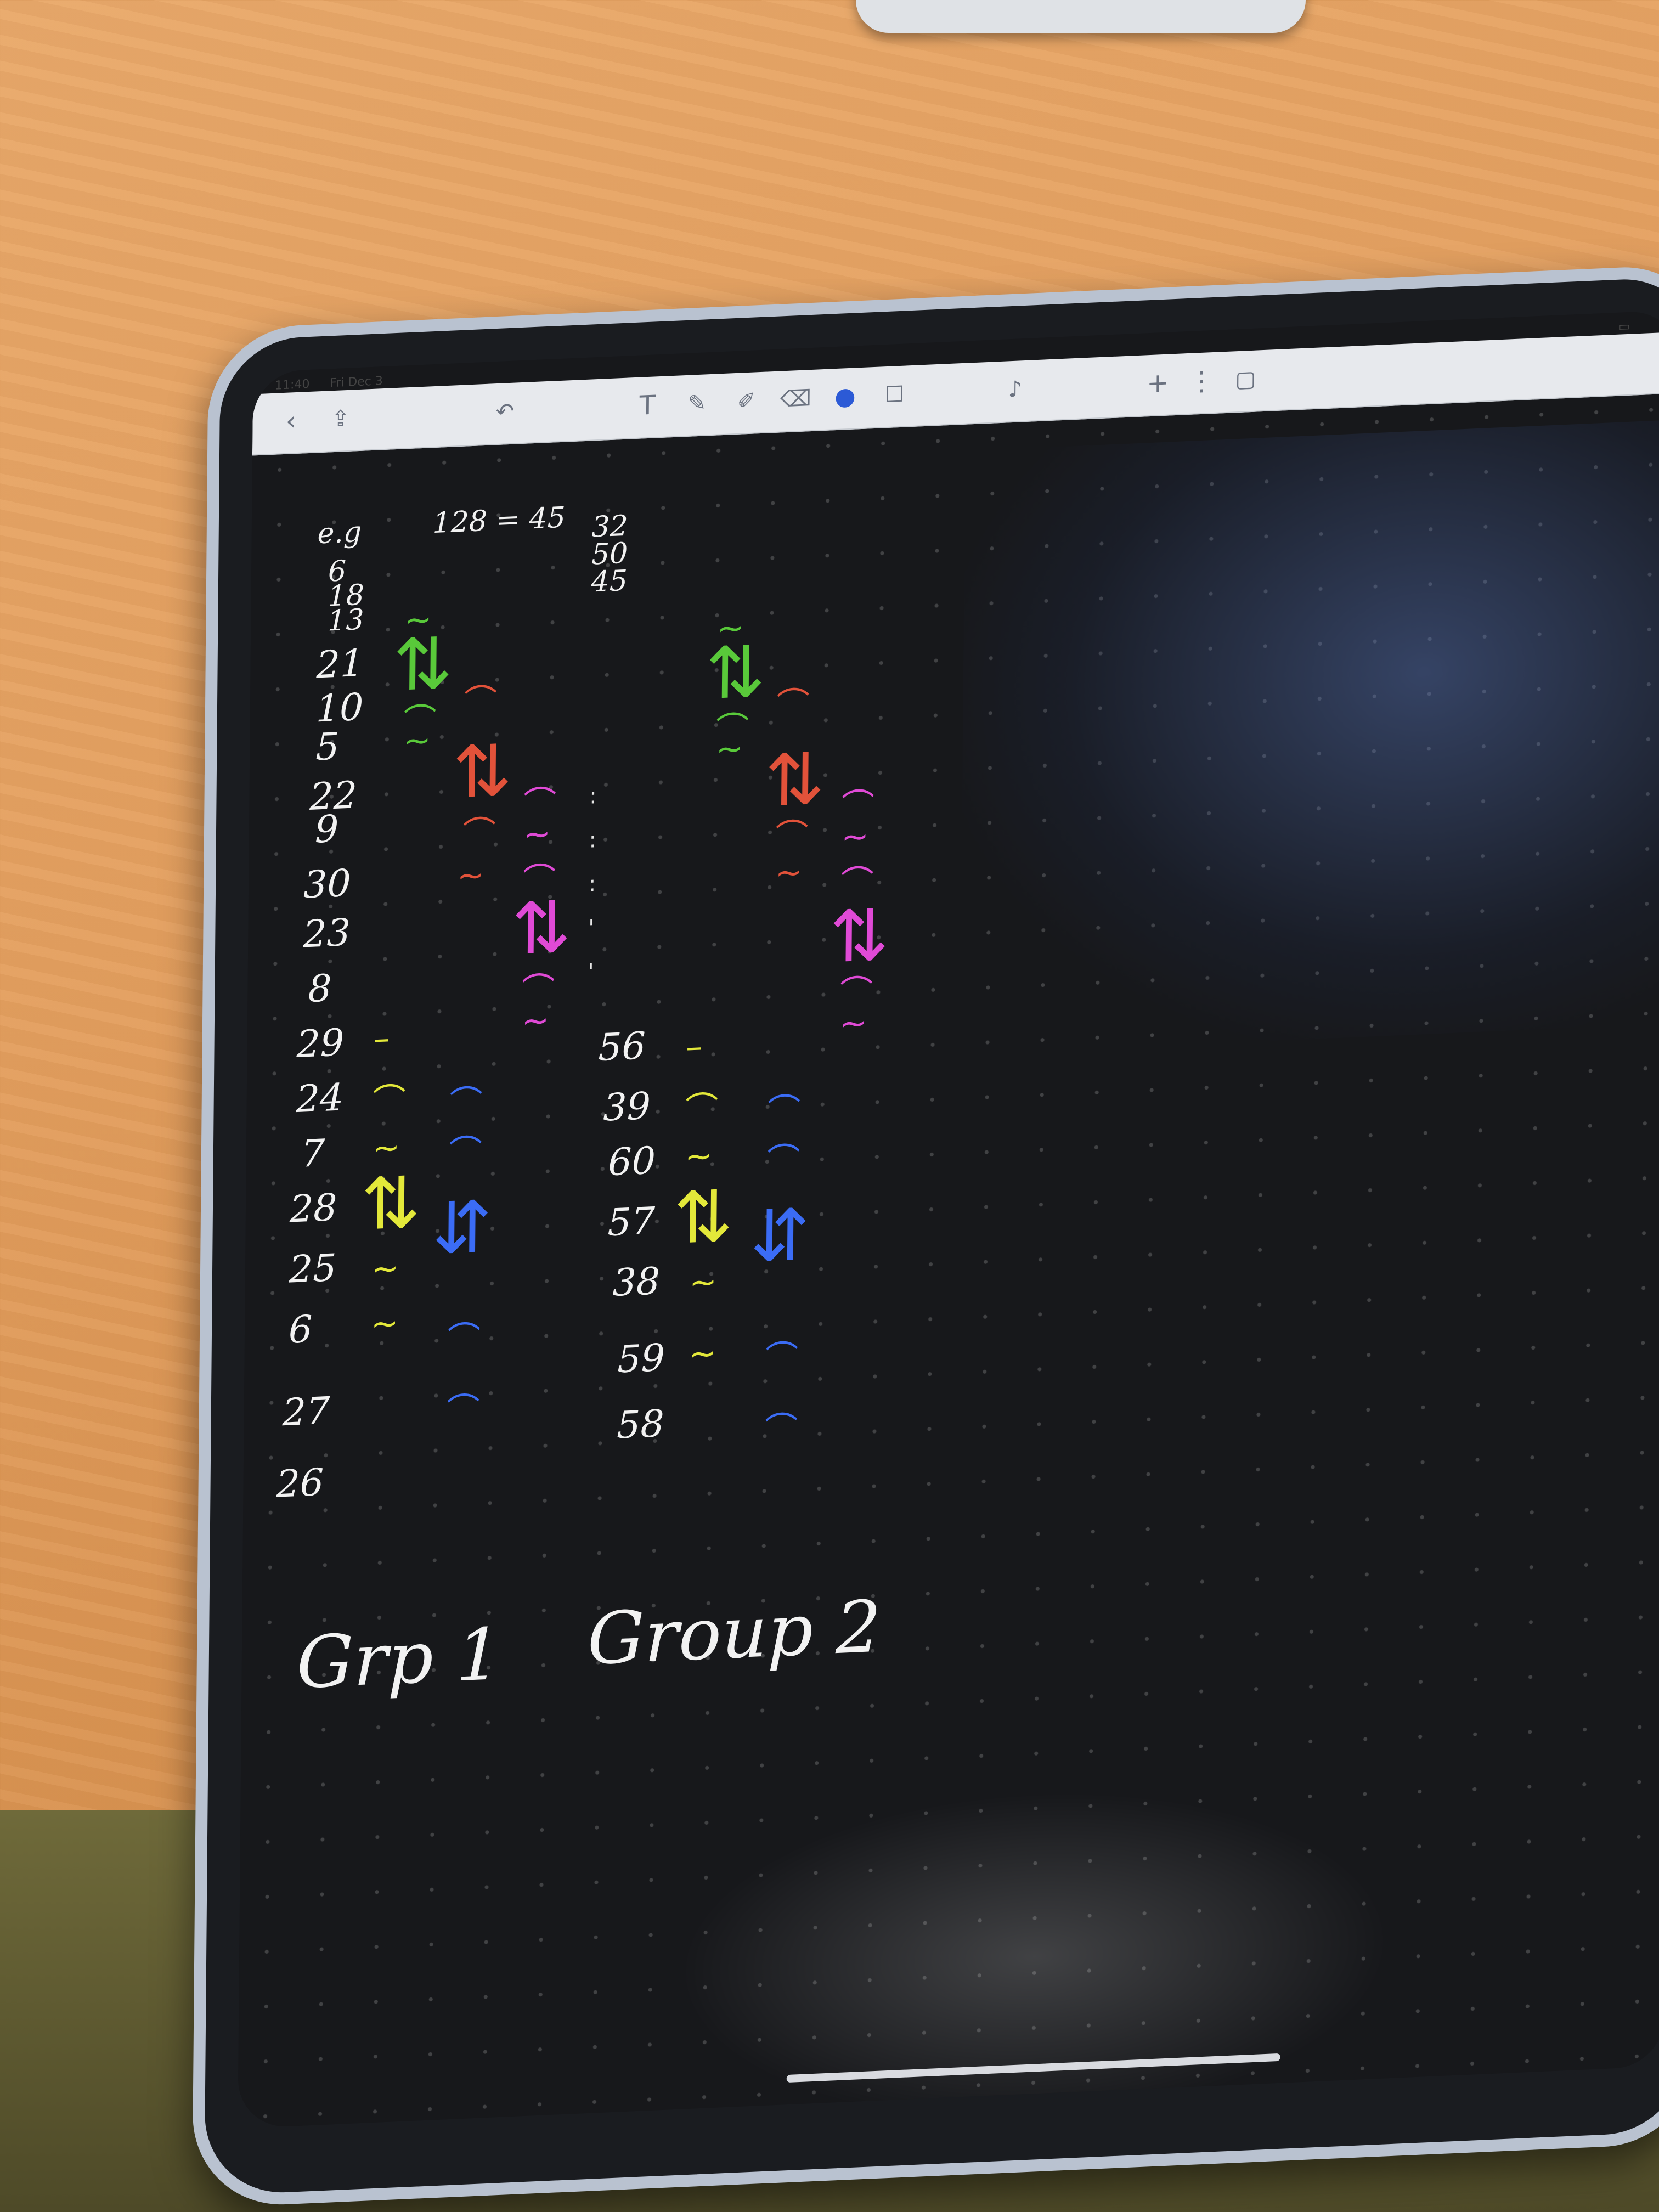 This screenshot has width=1659, height=2212. What do you see at coordinates (845, 397) in the screenshot?
I see `lasso-icon: ●` at bounding box center [845, 397].